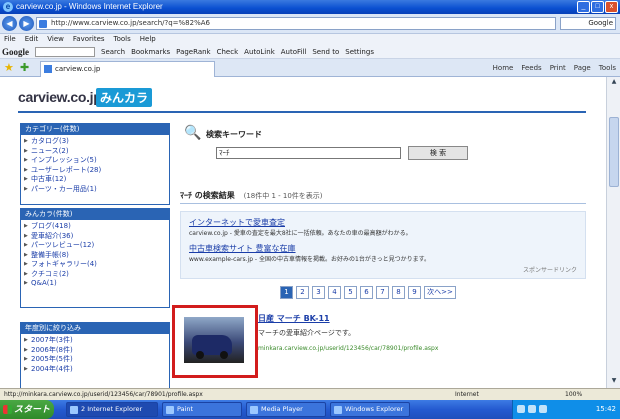 The image size is (620, 419). Describe the element at coordinates (96, 360) in the screenshot. I see `sidebar-item: 2005年(5件)` at that location.